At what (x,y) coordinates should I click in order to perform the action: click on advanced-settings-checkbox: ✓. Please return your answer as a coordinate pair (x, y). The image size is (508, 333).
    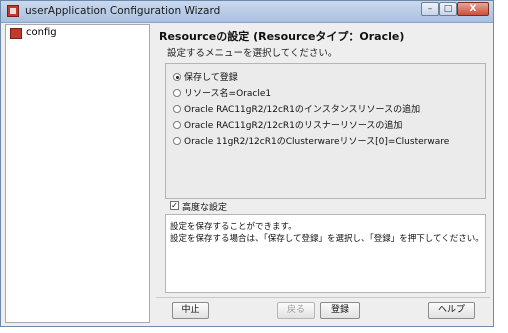
    Looking at the image, I should click on (174, 205).